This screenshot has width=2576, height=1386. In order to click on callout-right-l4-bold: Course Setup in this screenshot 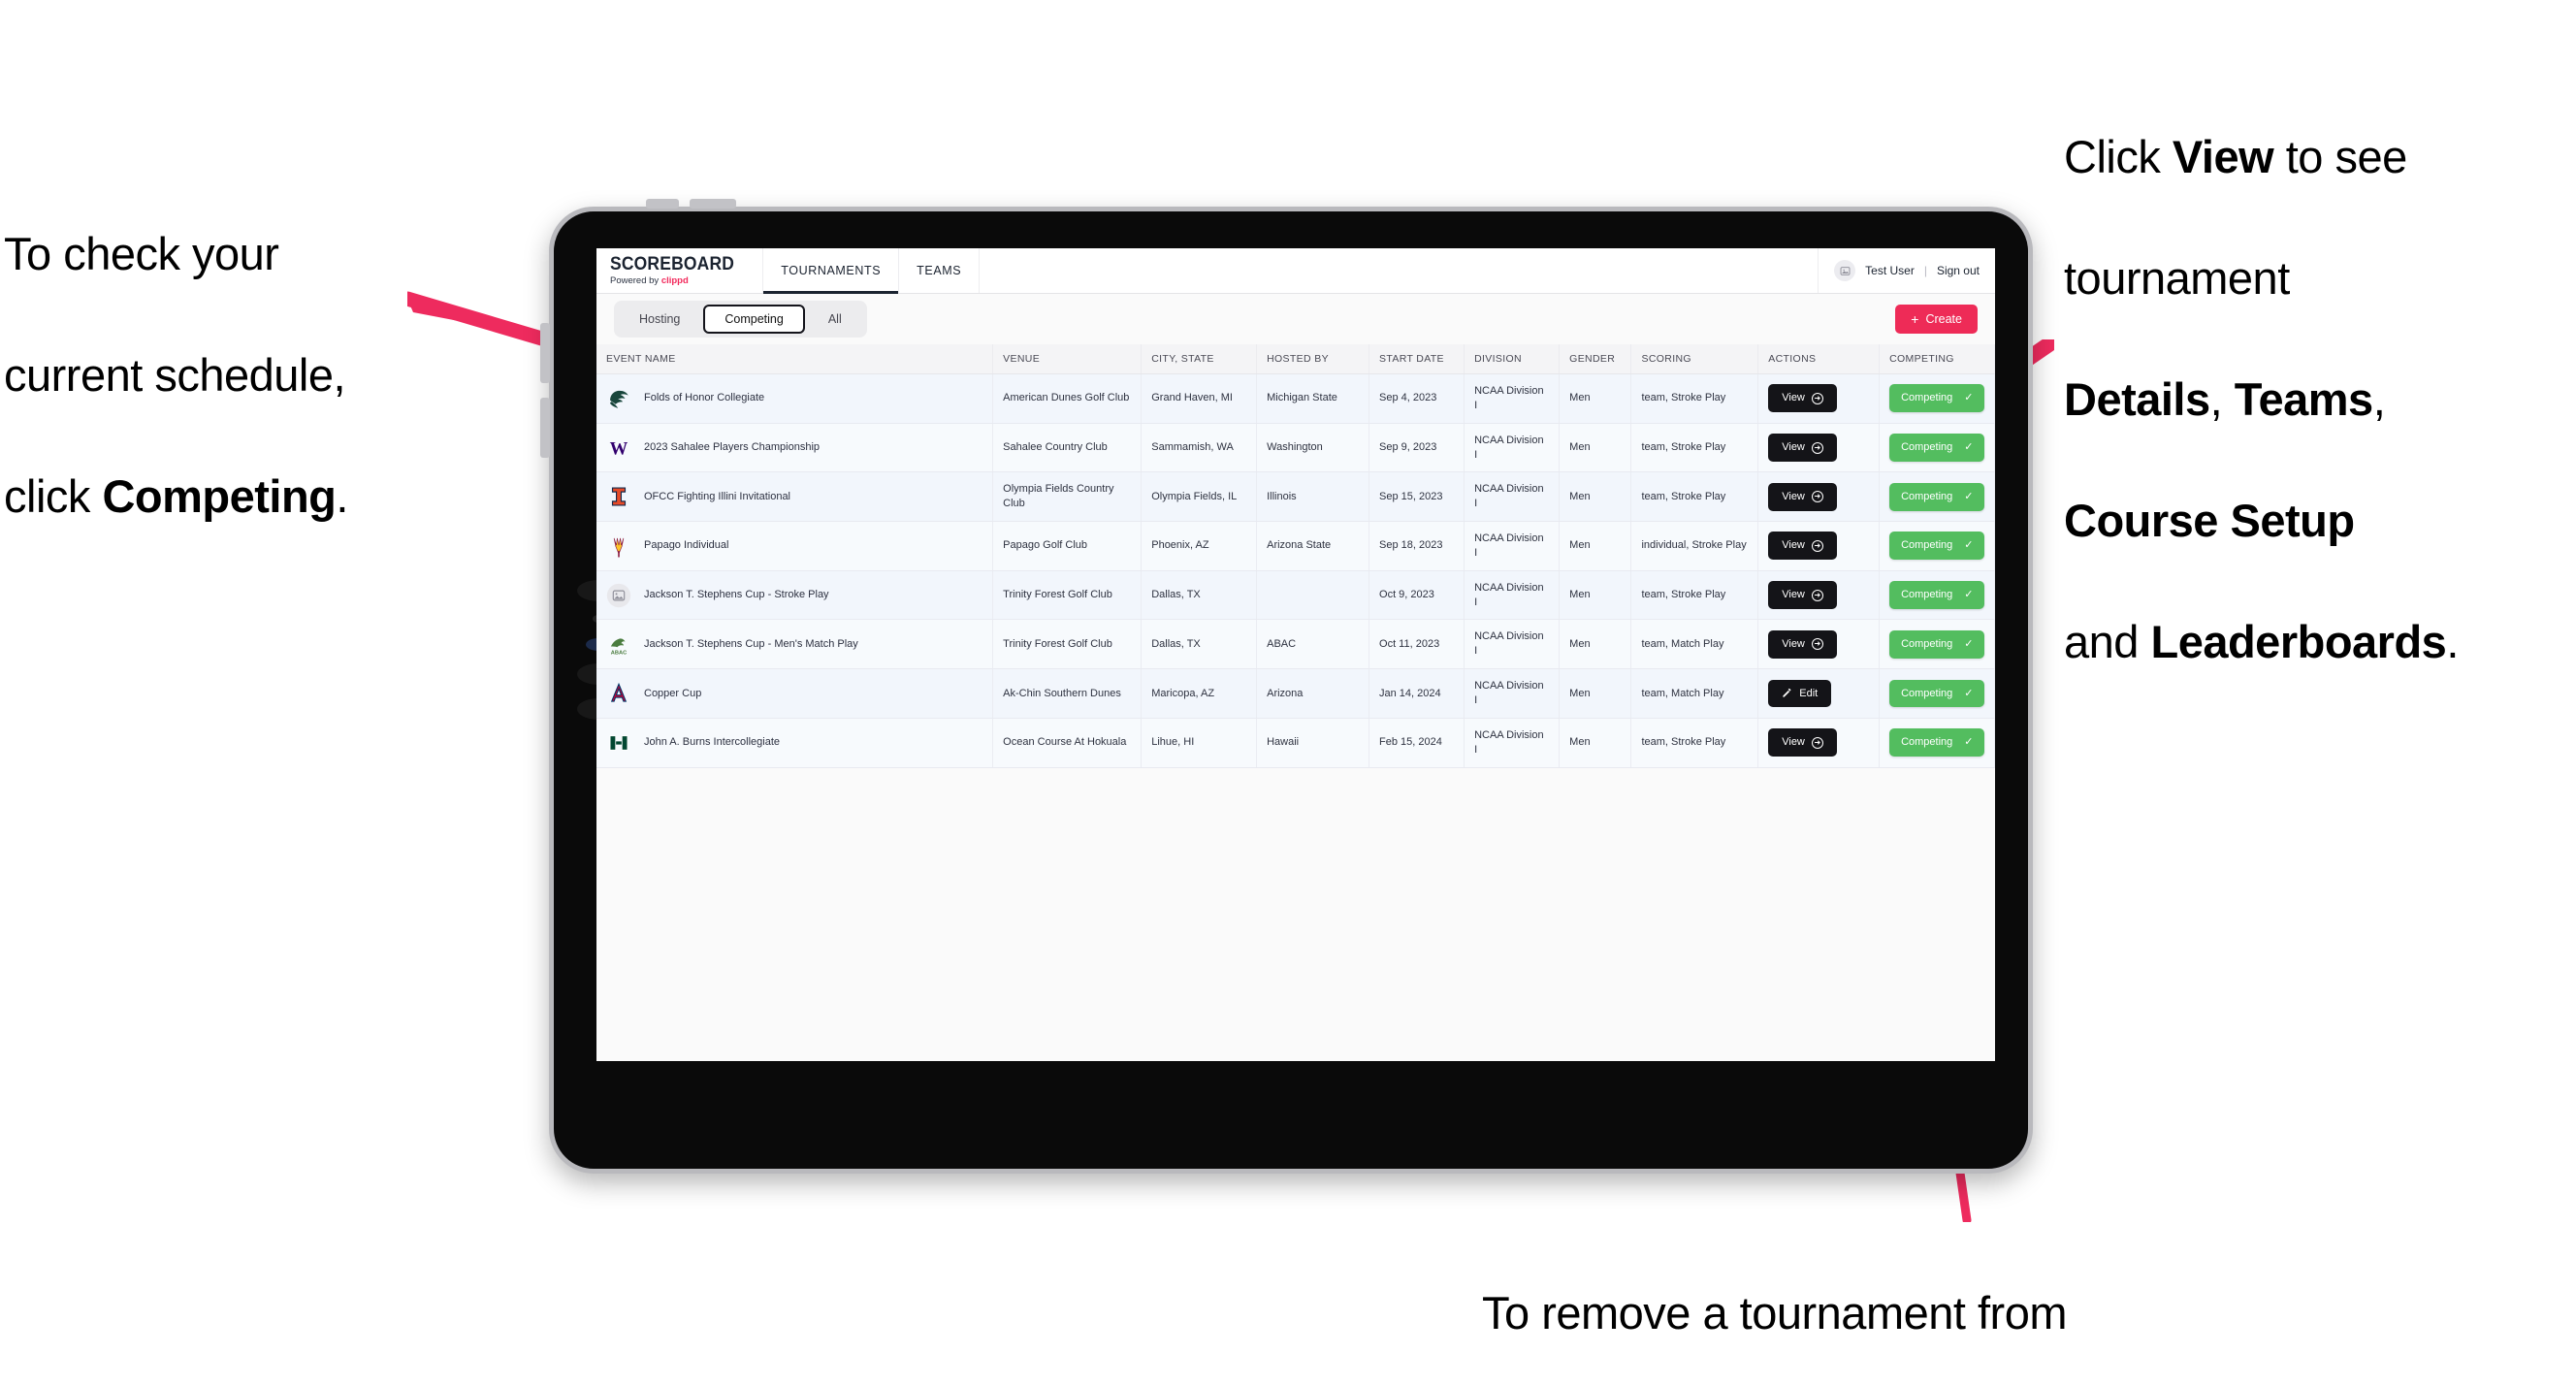, I will do `click(2209, 520)`.